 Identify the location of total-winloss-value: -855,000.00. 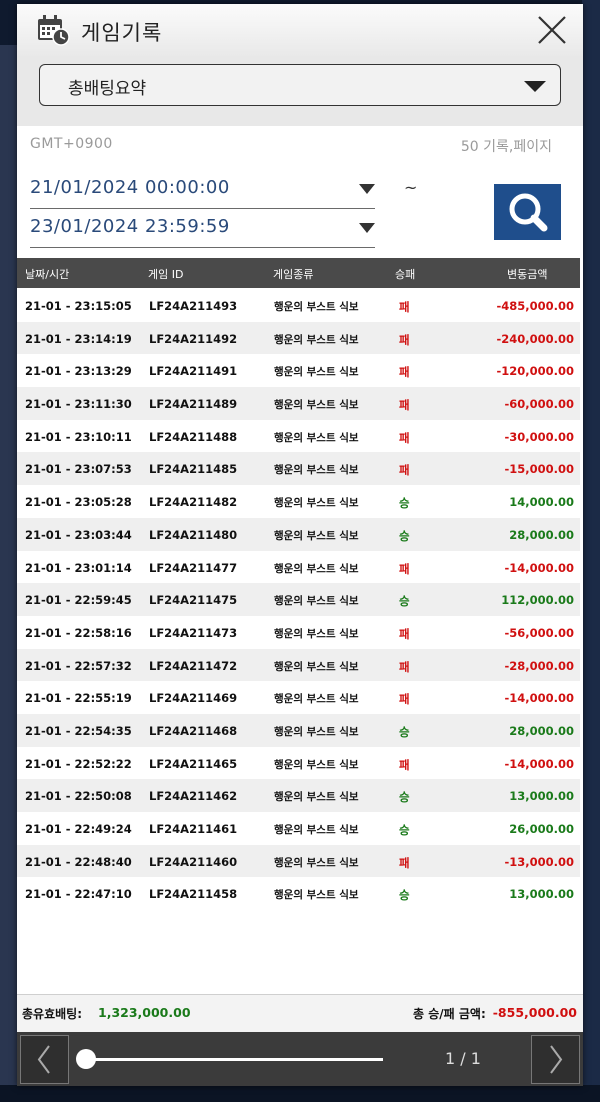
(534, 1012).